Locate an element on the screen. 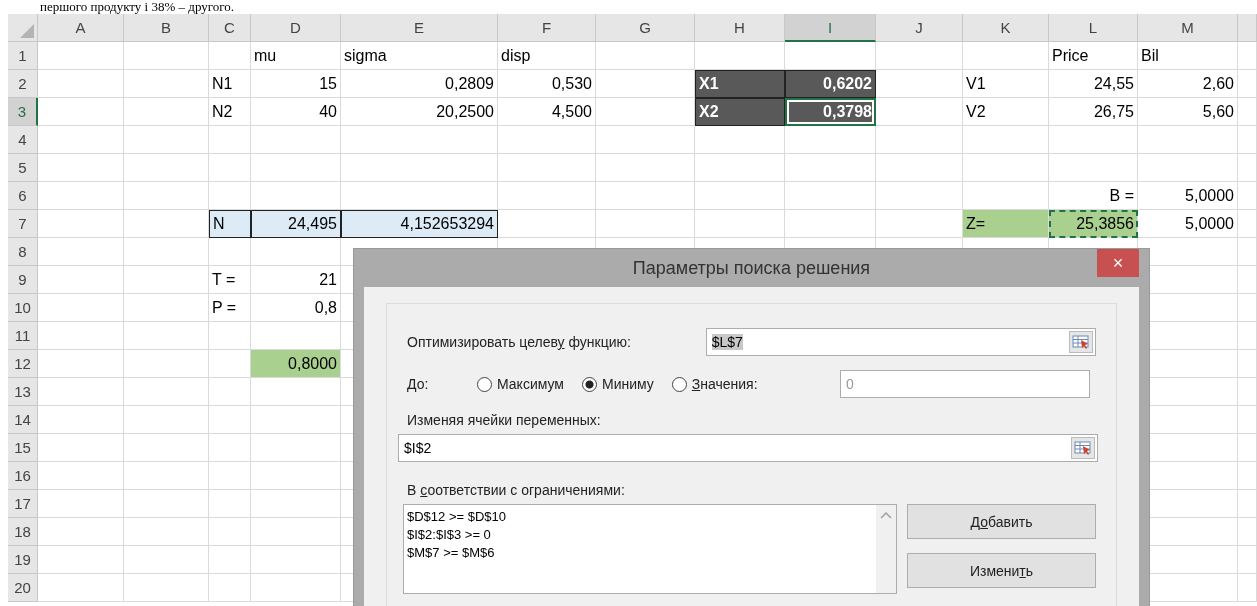 The width and height of the screenshot is (1257, 606). table-cell: N is located at coordinates (230, 224).